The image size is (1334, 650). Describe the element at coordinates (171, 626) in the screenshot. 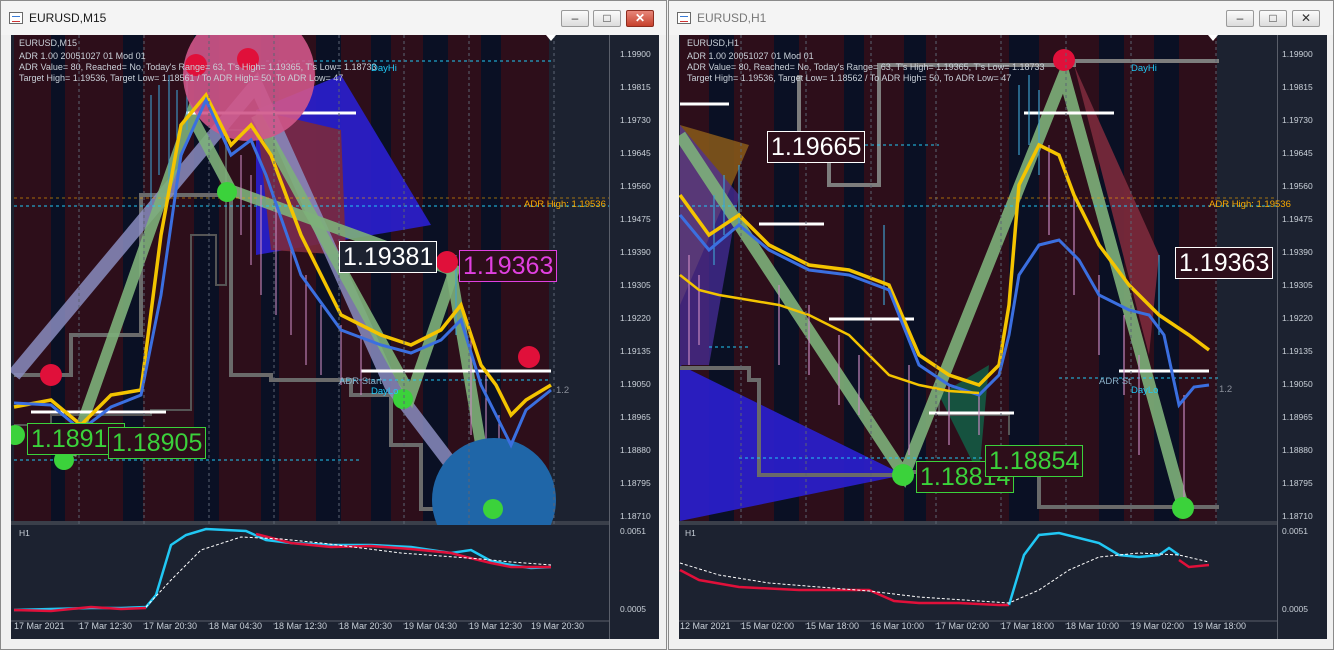

I see `date-tick: 17 Mar 20:30` at that location.